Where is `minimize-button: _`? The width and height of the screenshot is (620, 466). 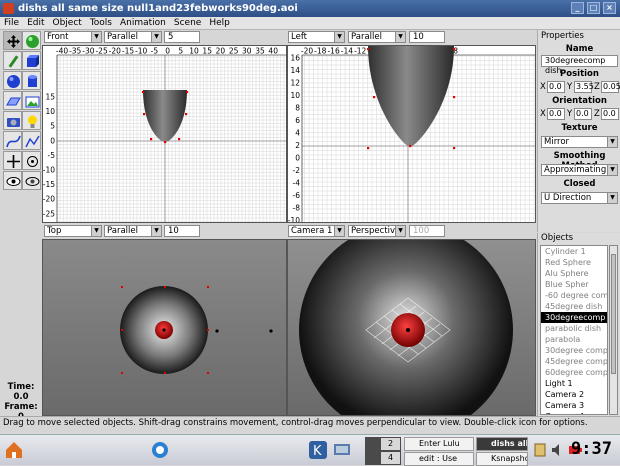
minimize-button: _ is located at coordinates (577, 8).